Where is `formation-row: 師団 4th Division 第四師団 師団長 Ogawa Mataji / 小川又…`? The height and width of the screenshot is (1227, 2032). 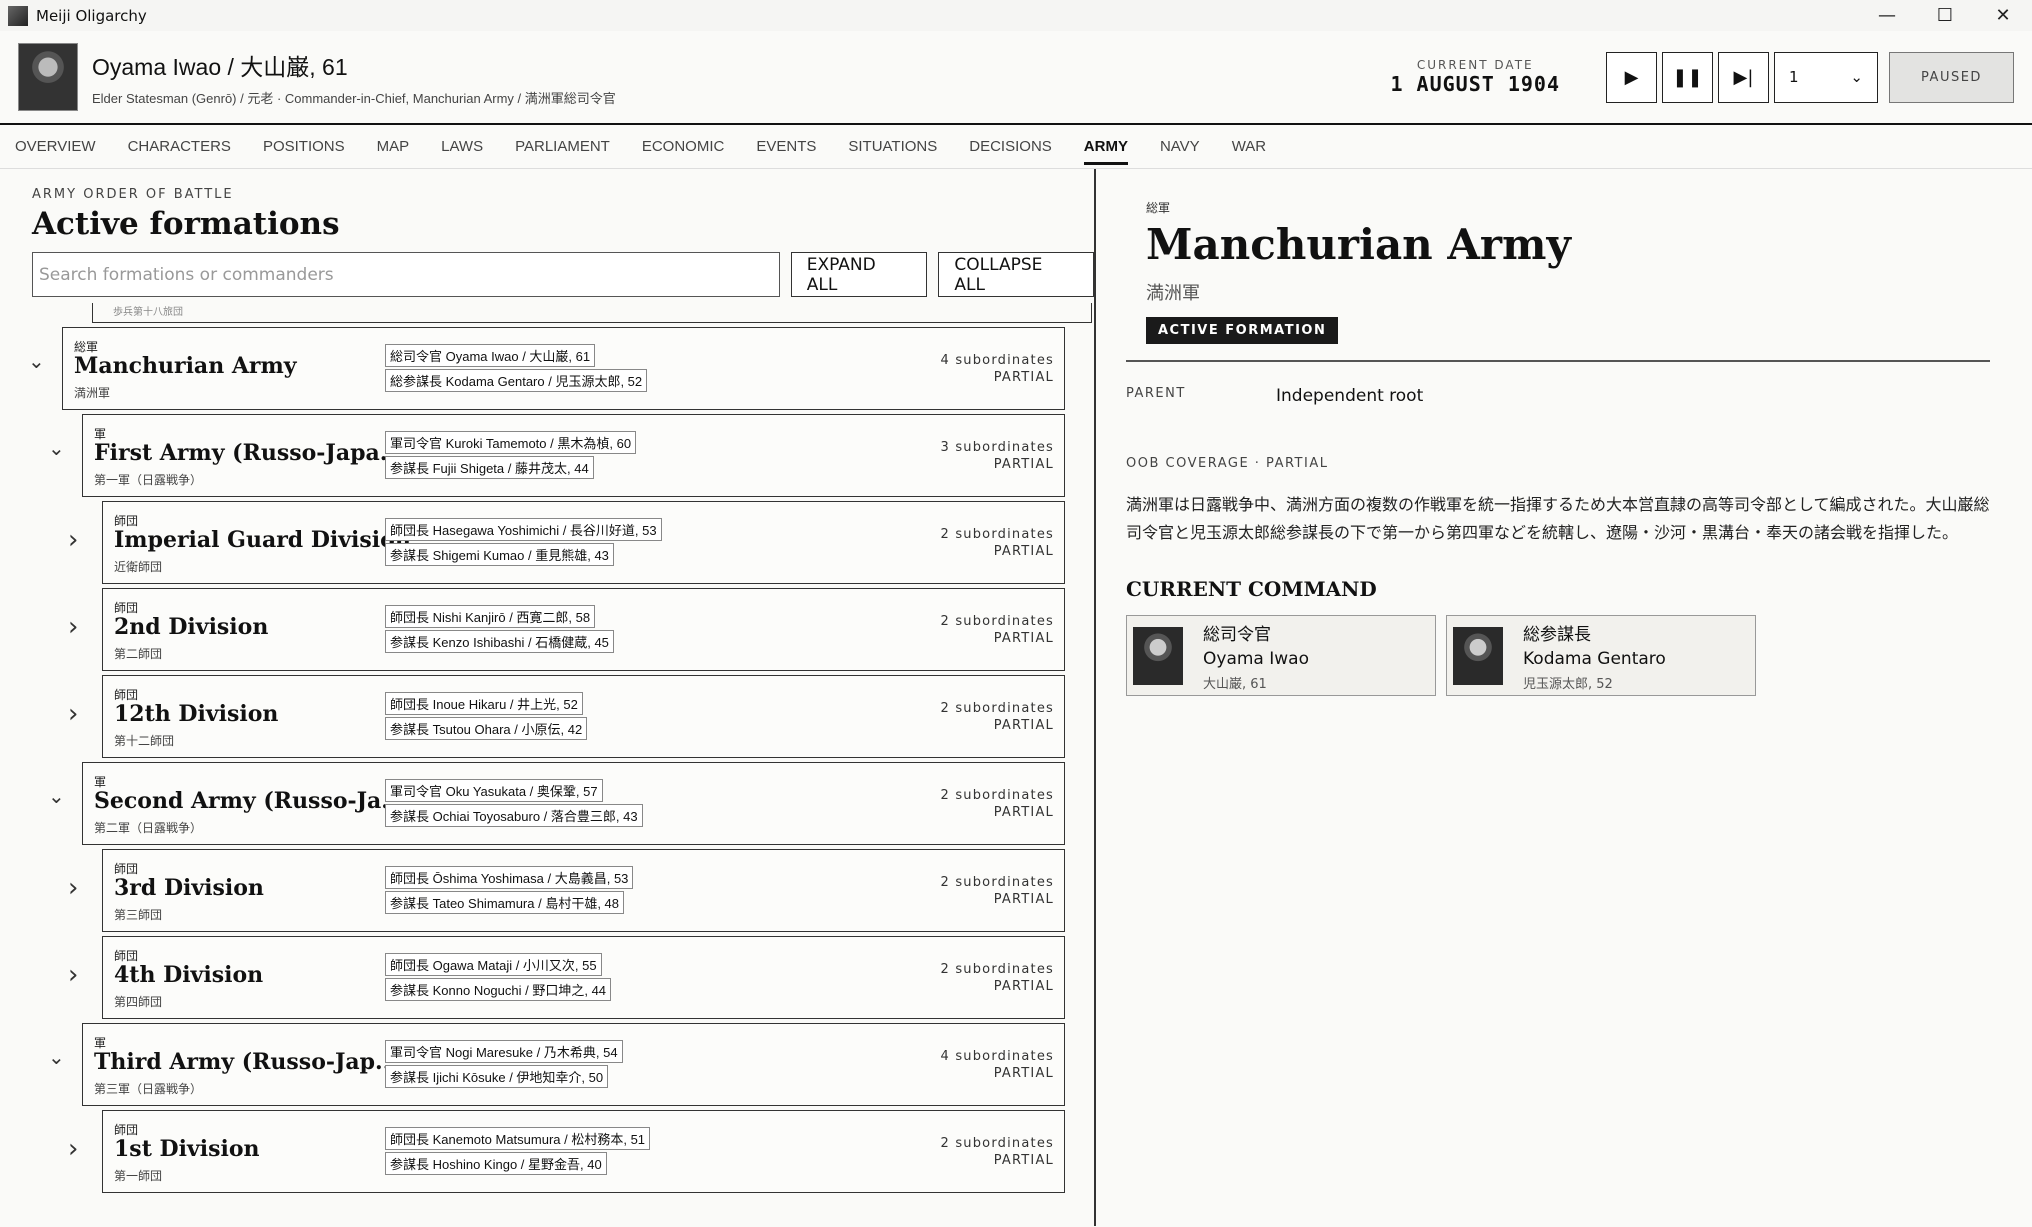
formation-row: 師団 4th Division 第四師団 師団長 Ogawa Mataji / 小川又… is located at coordinates (583, 977).